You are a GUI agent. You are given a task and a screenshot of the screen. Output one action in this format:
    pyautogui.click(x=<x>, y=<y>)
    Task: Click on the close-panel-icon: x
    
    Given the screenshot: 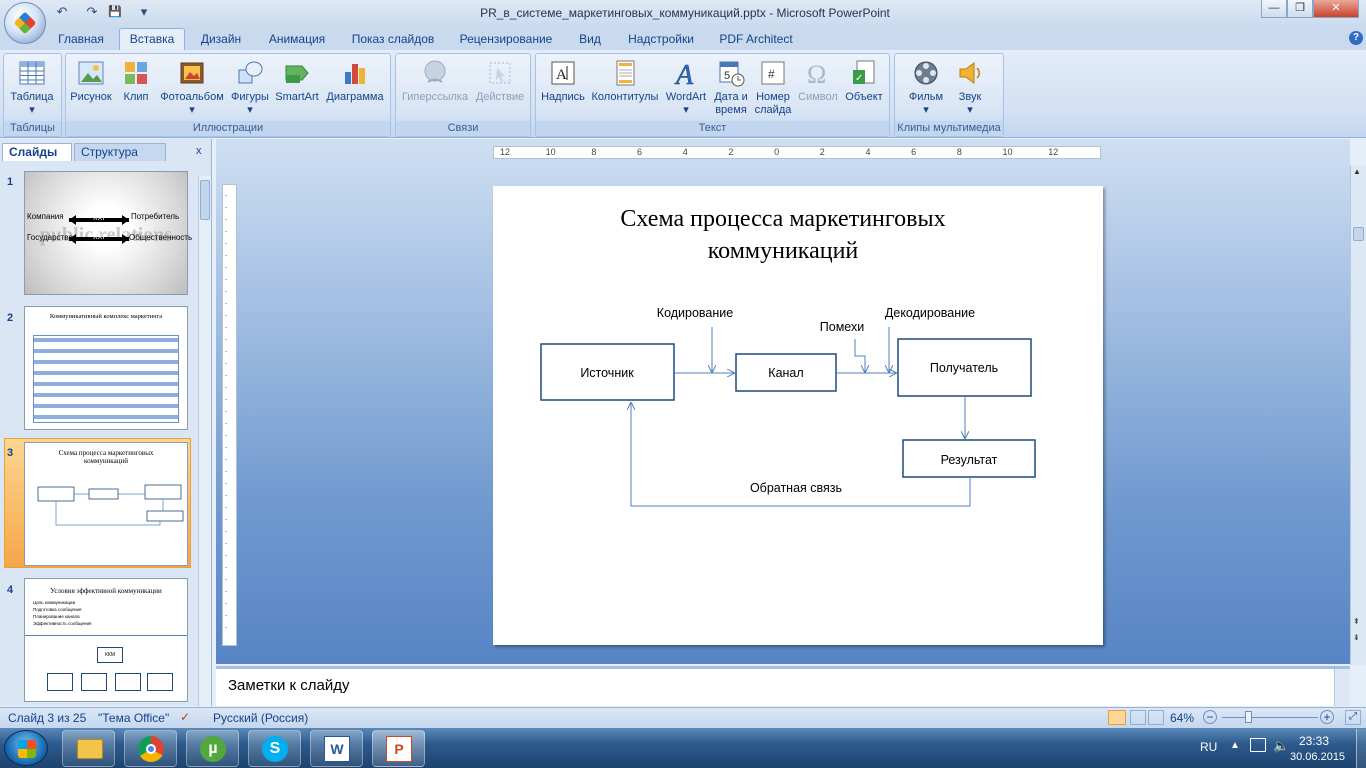 What is the action you would take?
    pyautogui.click(x=199, y=151)
    